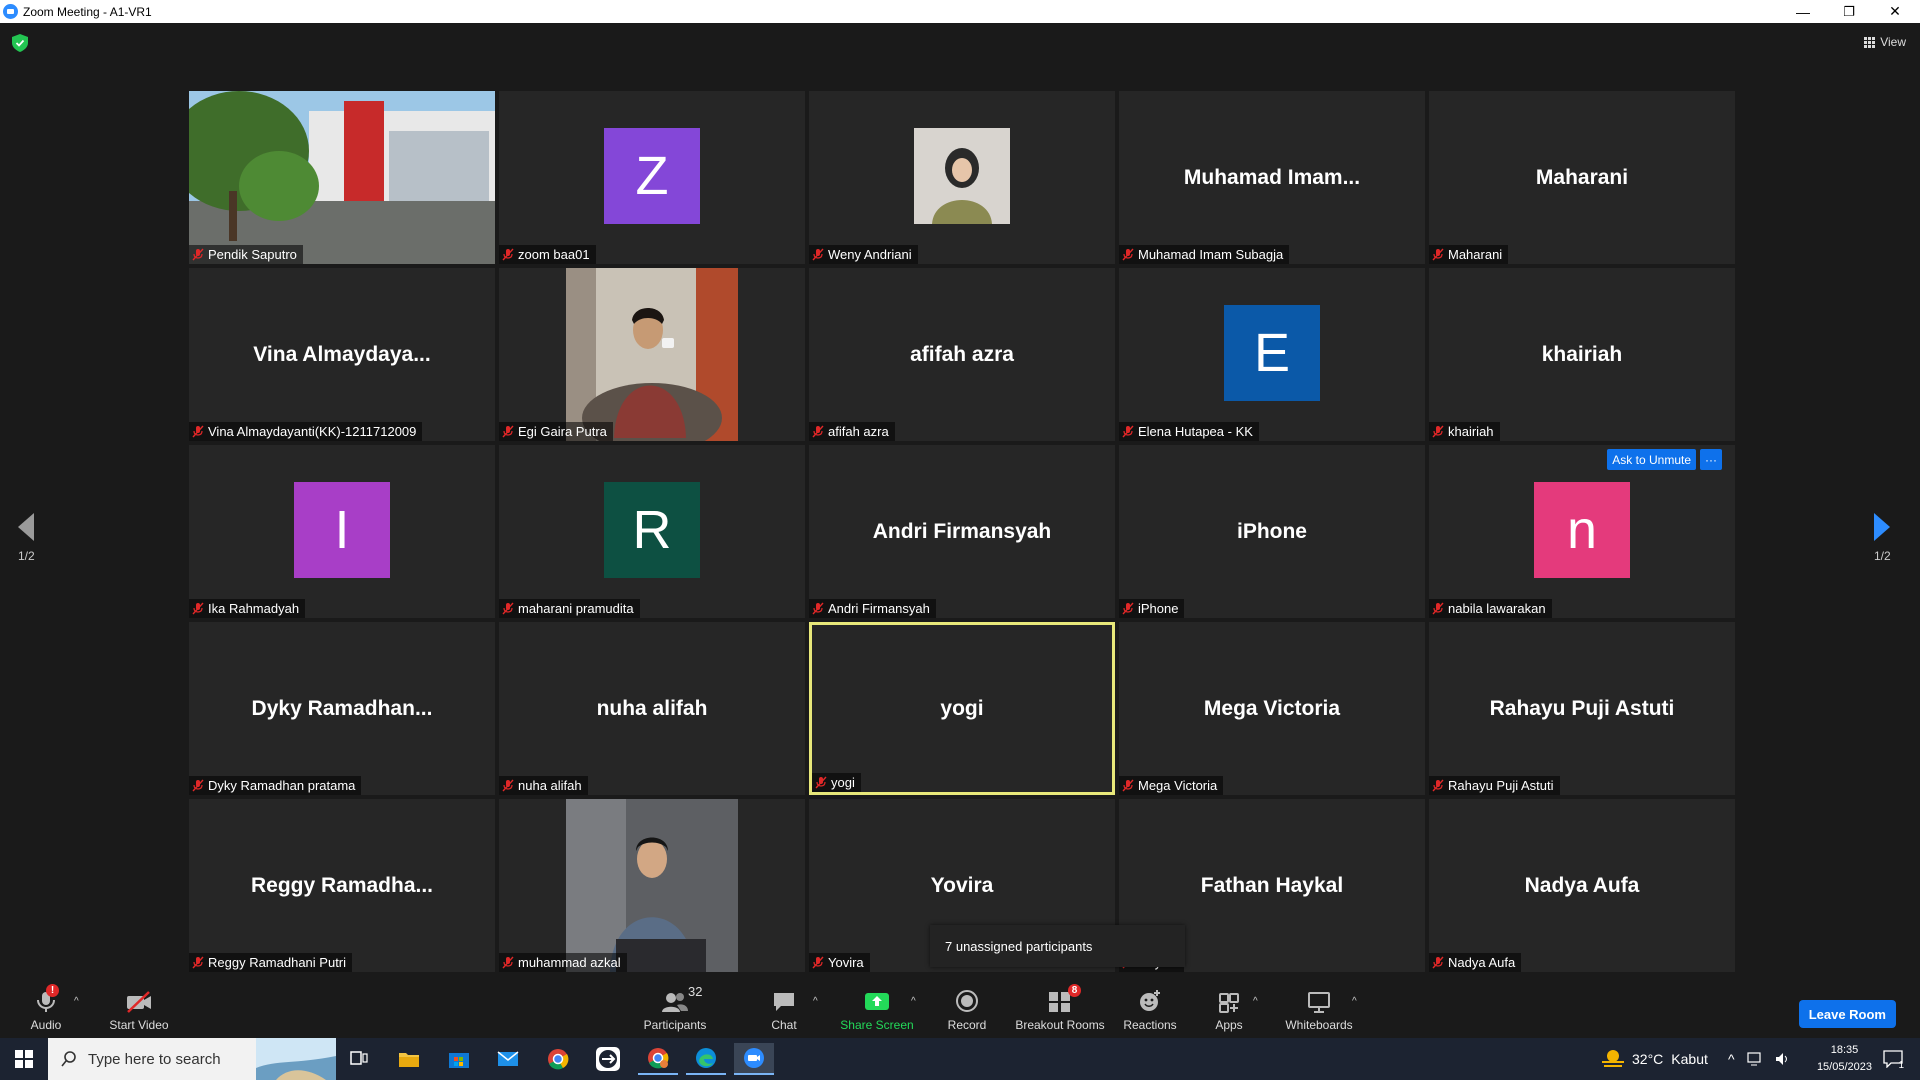 The height and width of the screenshot is (1080, 1920). Describe the element at coordinates (1582, 708) in the screenshot. I see `participant-tile: Rahayu Puji Astuti Rahayu Puji Astuti` at that location.